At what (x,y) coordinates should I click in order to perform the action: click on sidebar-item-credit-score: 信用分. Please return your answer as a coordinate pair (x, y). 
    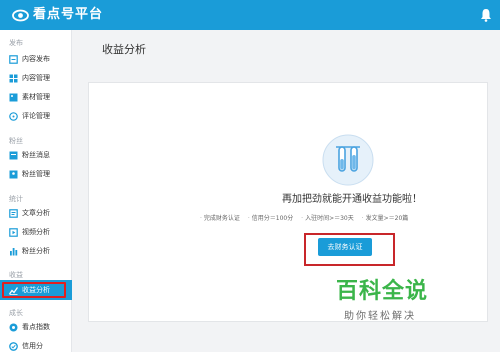
    Looking at the image, I should click on (36, 344).